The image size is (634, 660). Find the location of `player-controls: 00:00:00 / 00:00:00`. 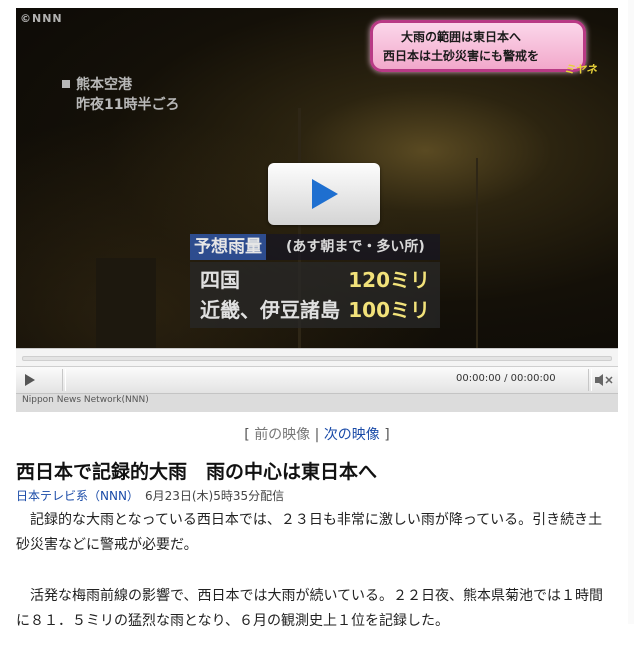

player-controls: 00:00:00 / 00:00:00 is located at coordinates (317, 380).